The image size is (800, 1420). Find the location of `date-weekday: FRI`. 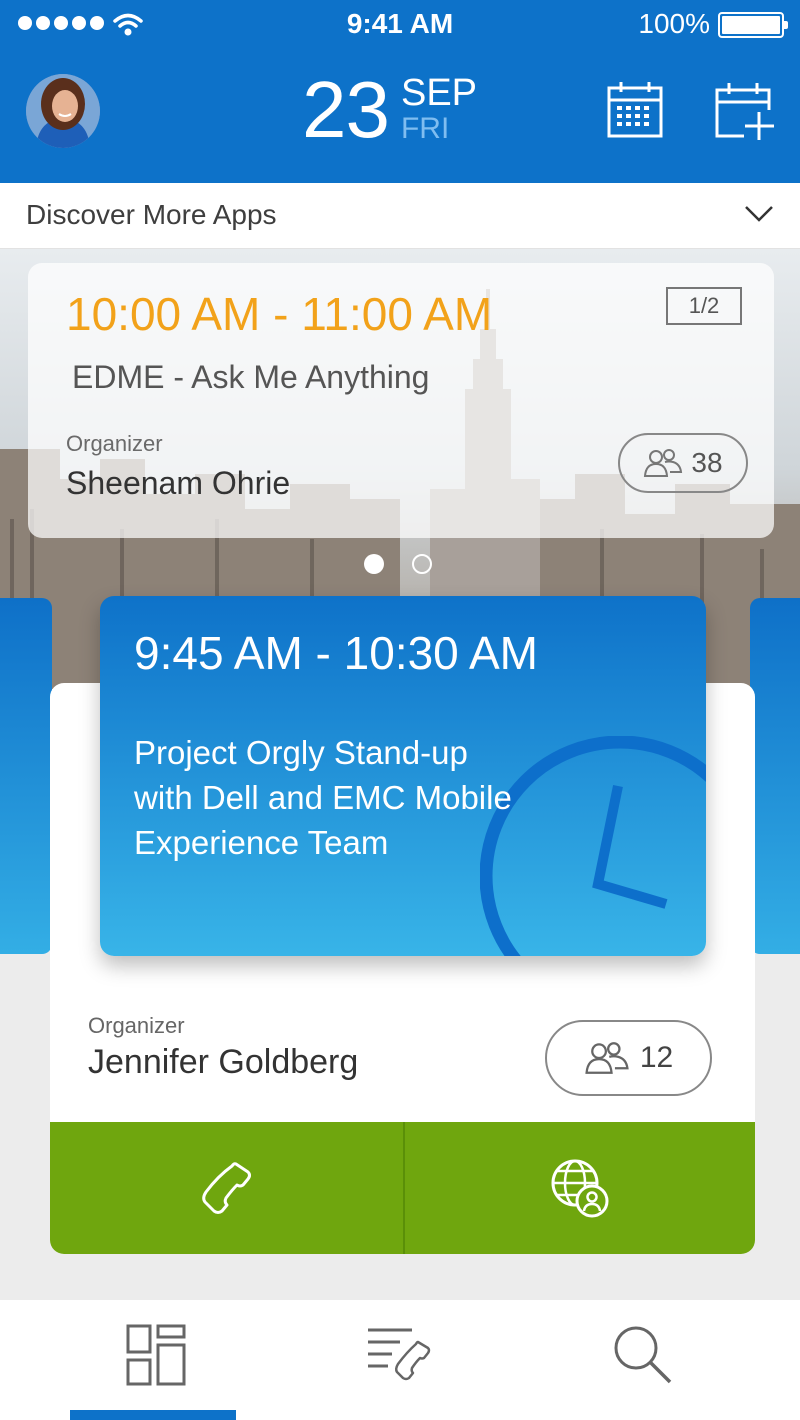

date-weekday: FRI is located at coordinates (425, 128).